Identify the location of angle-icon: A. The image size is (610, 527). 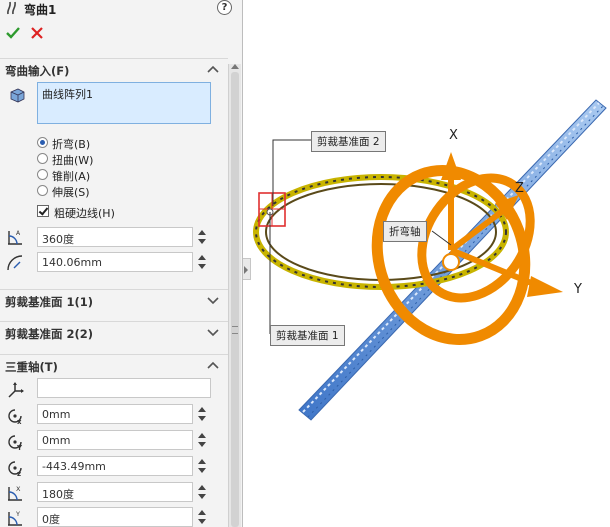
(15, 237).